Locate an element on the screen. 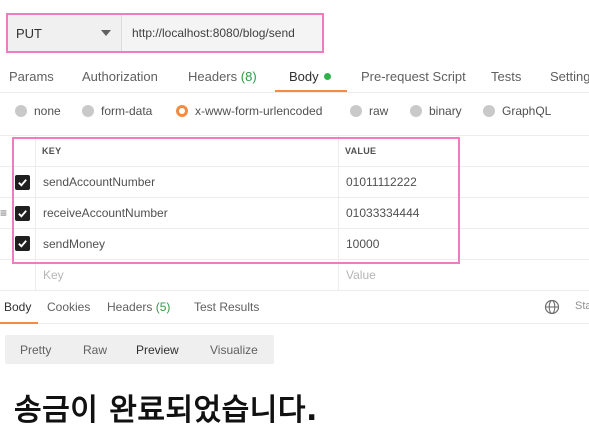 This screenshot has height=448, width=589. tab-tests: Tests is located at coordinates (506, 76).